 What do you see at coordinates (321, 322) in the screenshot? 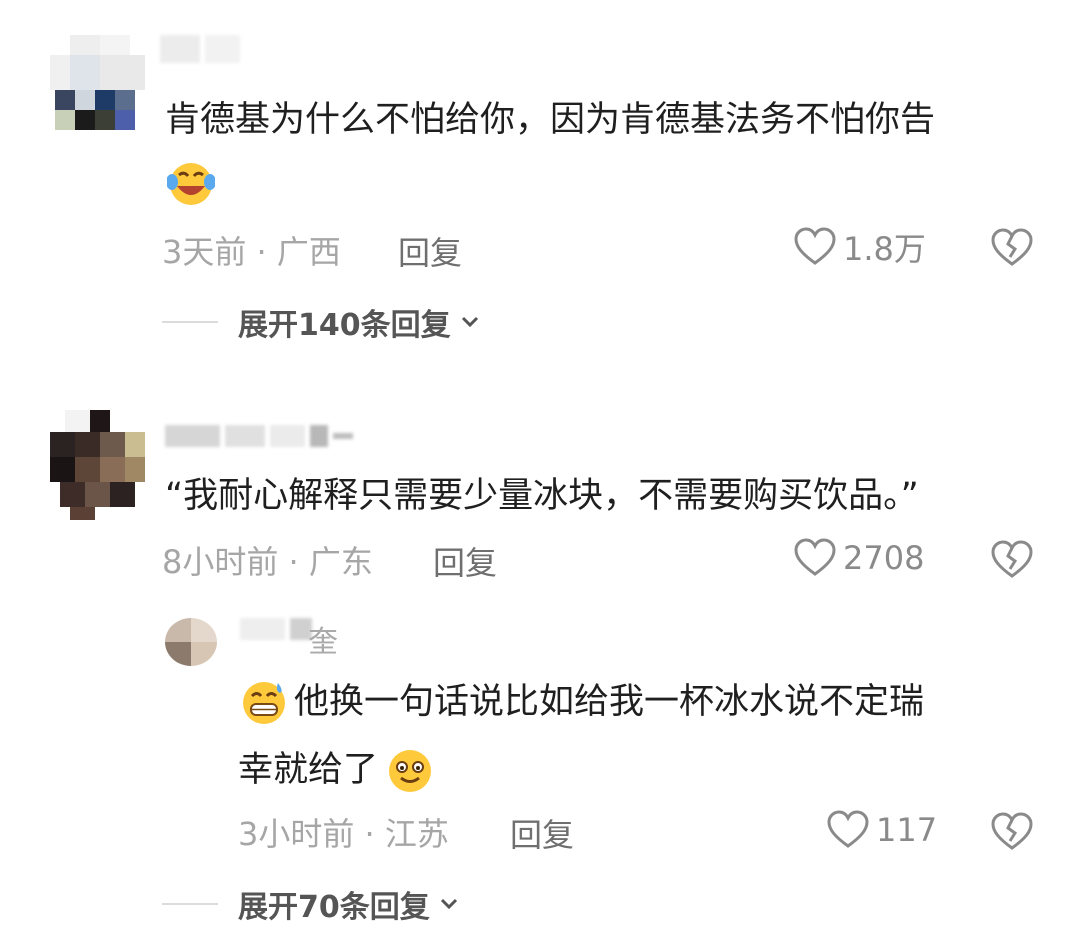
I see `expand-replies-button: 展开140条回复` at bounding box center [321, 322].